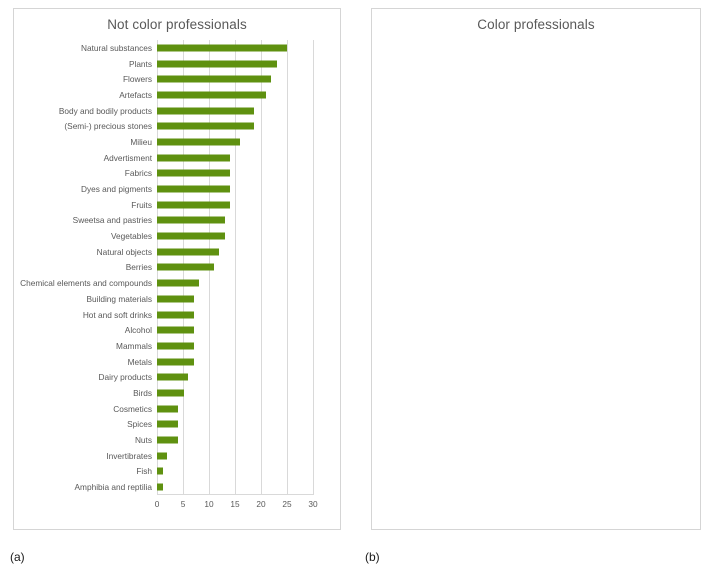 This screenshot has height=578, width=709. I want to click on bar-row: Cosmetics, so click(213, 409).